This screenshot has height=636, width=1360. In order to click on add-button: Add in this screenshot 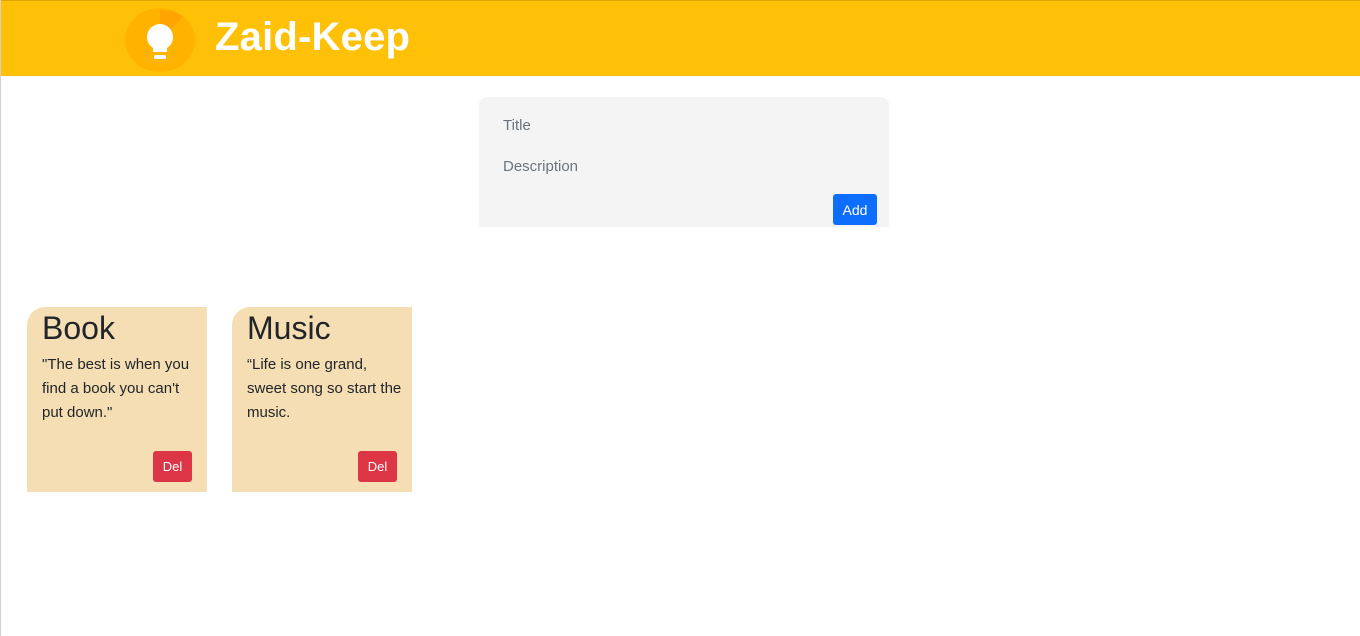, I will do `click(855, 209)`.